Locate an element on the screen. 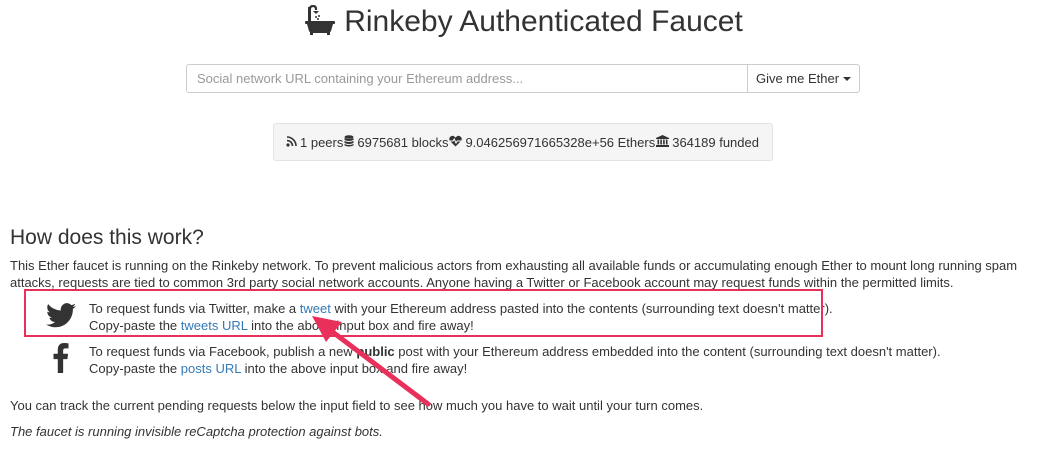 This screenshot has height=449, width=1047. page-title: Rinkeby Authenticated Faucet is located at coordinates (523, 24).